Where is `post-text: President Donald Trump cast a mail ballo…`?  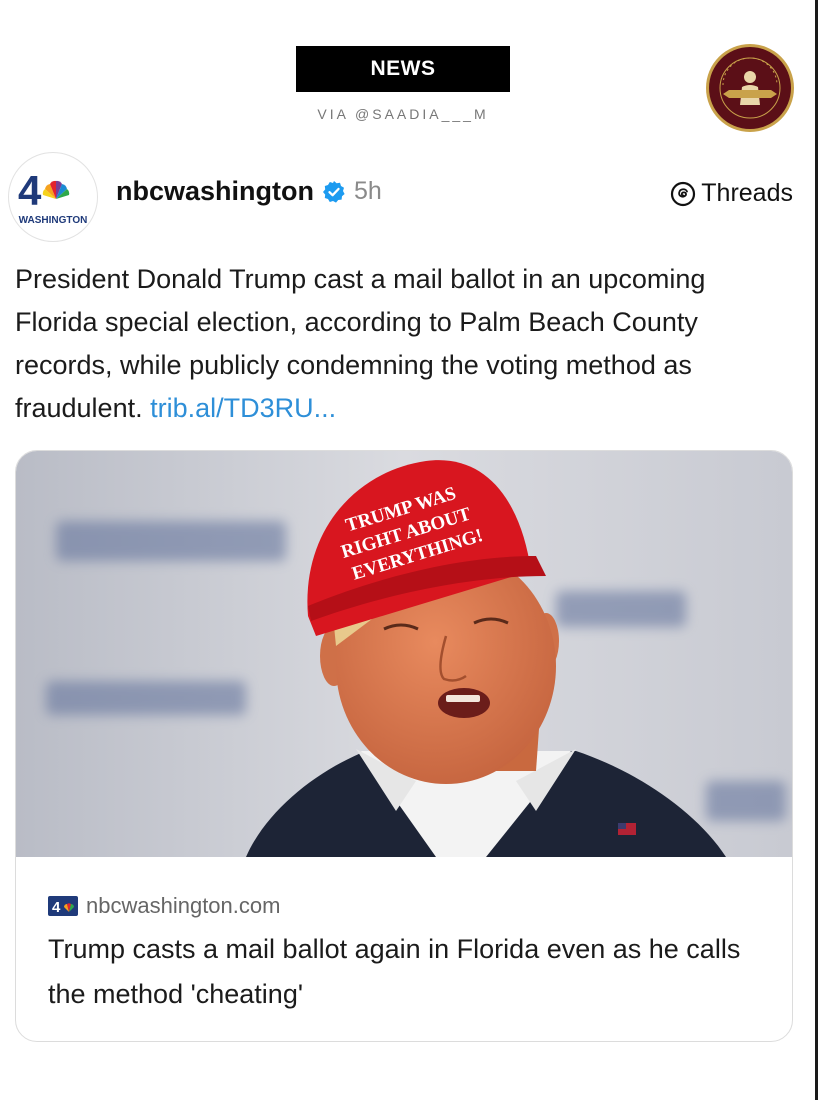
post-text: President Donald Trump cast a mail ballo… is located at coordinates (405, 344).